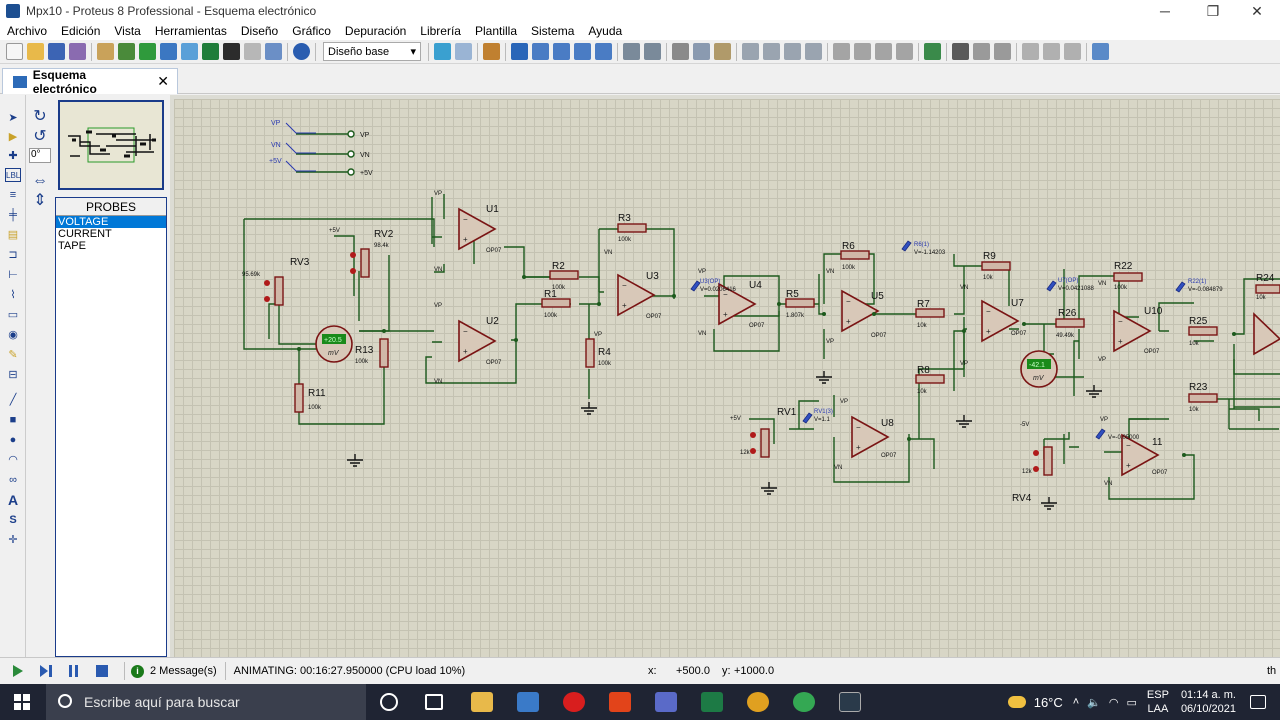 The image size is (1280, 720). What do you see at coordinates (35, 51) in the screenshot?
I see `open-folder-icon` at bounding box center [35, 51].